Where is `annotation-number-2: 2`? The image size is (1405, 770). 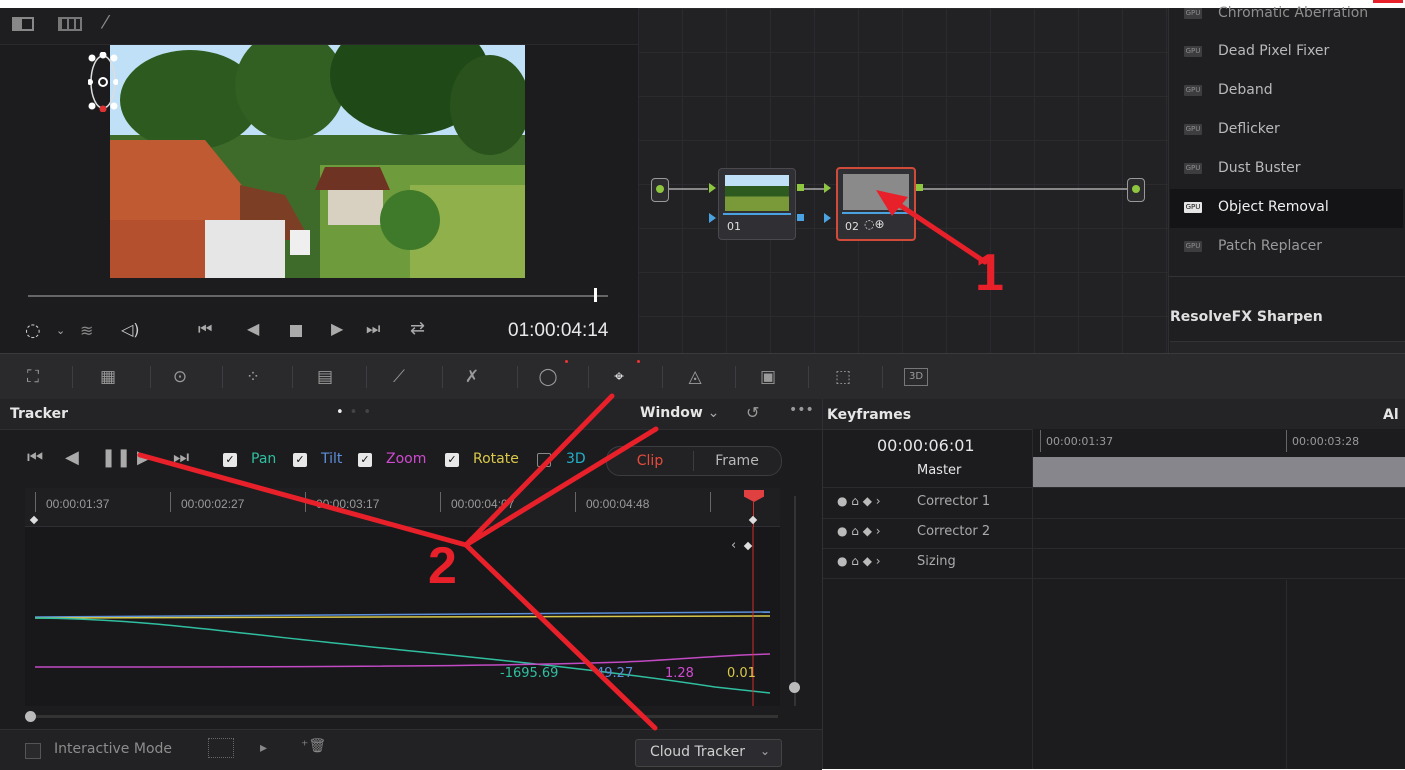 annotation-number-2: 2 is located at coordinates (442, 566).